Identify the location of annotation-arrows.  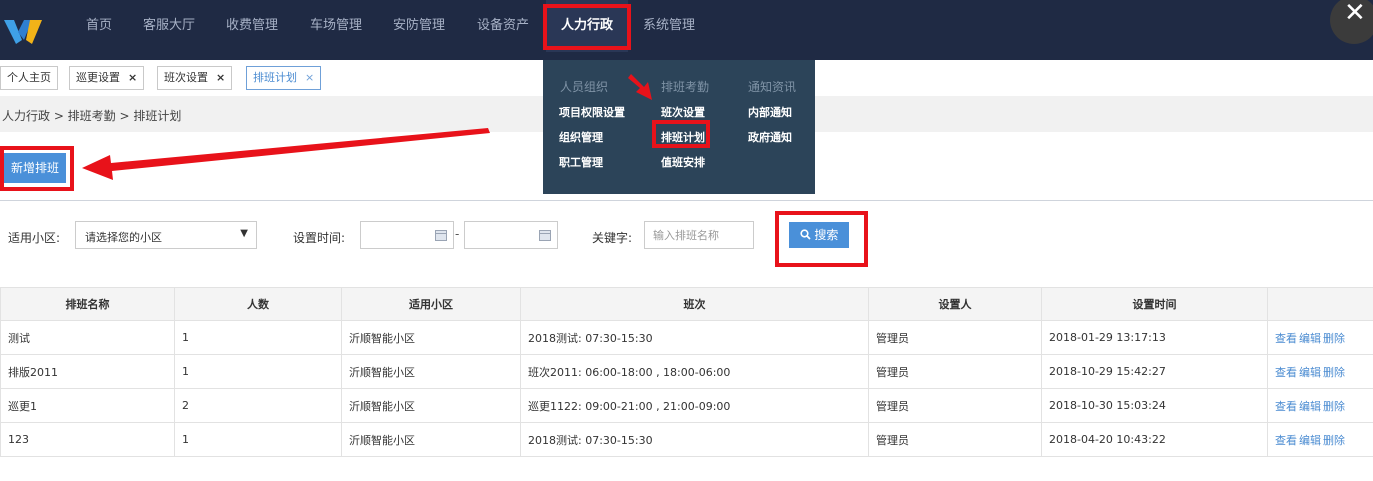
(367, 127).